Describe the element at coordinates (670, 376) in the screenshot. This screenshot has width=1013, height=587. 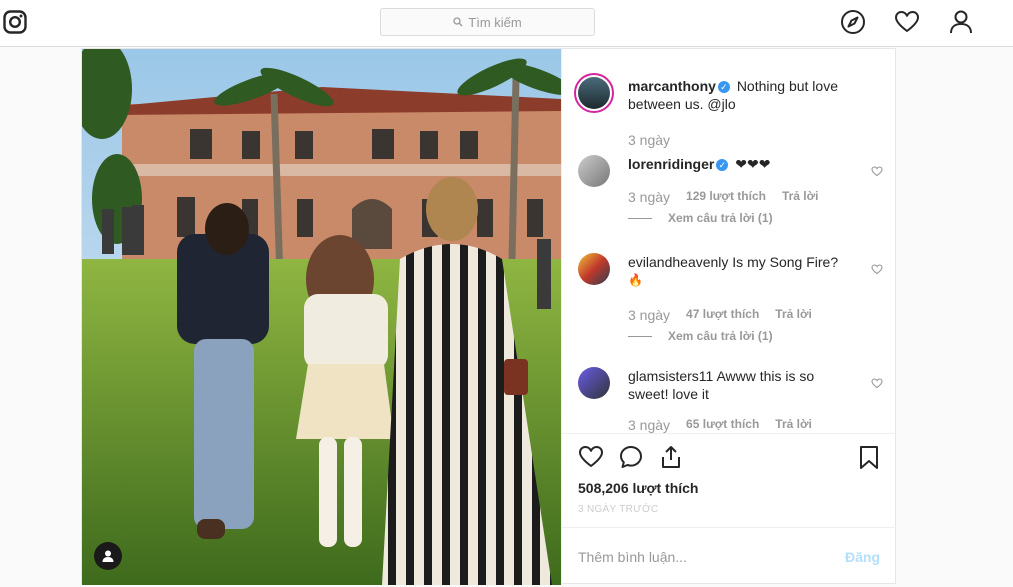
I see `comment-username: glamsisters11` at that location.